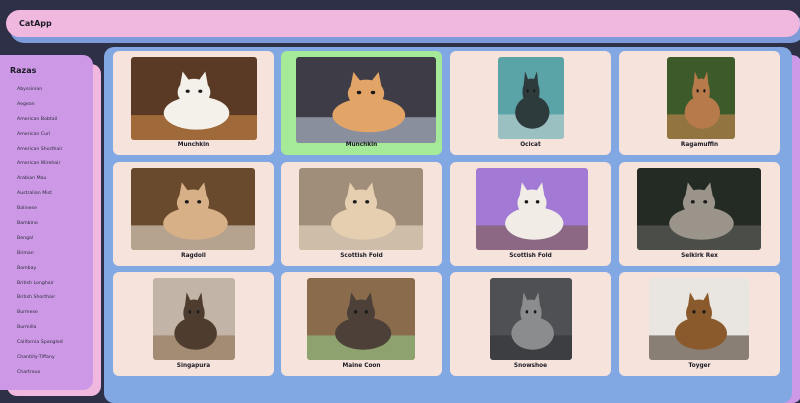  I want to click on breed-item: Arabian Mau, so click(55, 179).